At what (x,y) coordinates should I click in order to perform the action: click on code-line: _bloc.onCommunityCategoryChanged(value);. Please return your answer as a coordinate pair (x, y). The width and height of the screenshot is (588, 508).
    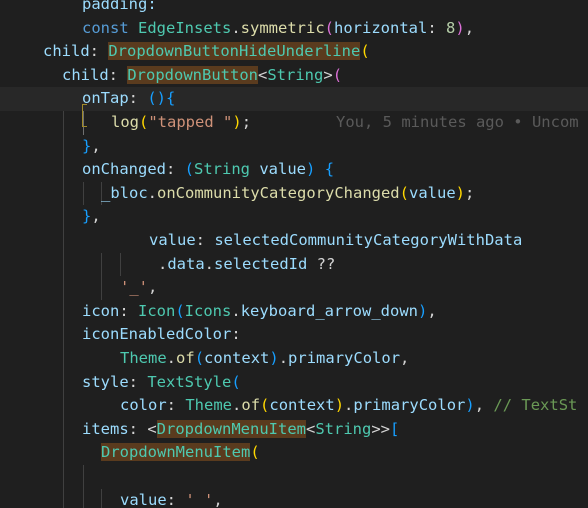
    Looking at the image, I should click on (237, 194).